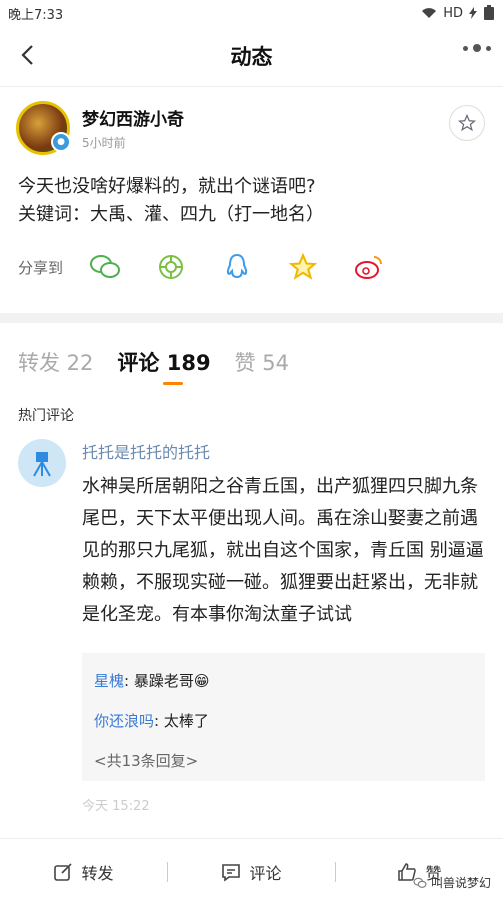  I want to click on reply-box: 星槐: 暴躁老哥😁 你还浪吗: 太棒了 <共13条回复>, so click(283, 717).